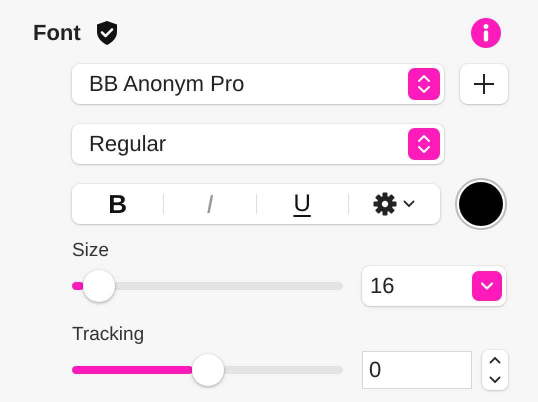  I want to click on plus-icon, so click(484, 84).